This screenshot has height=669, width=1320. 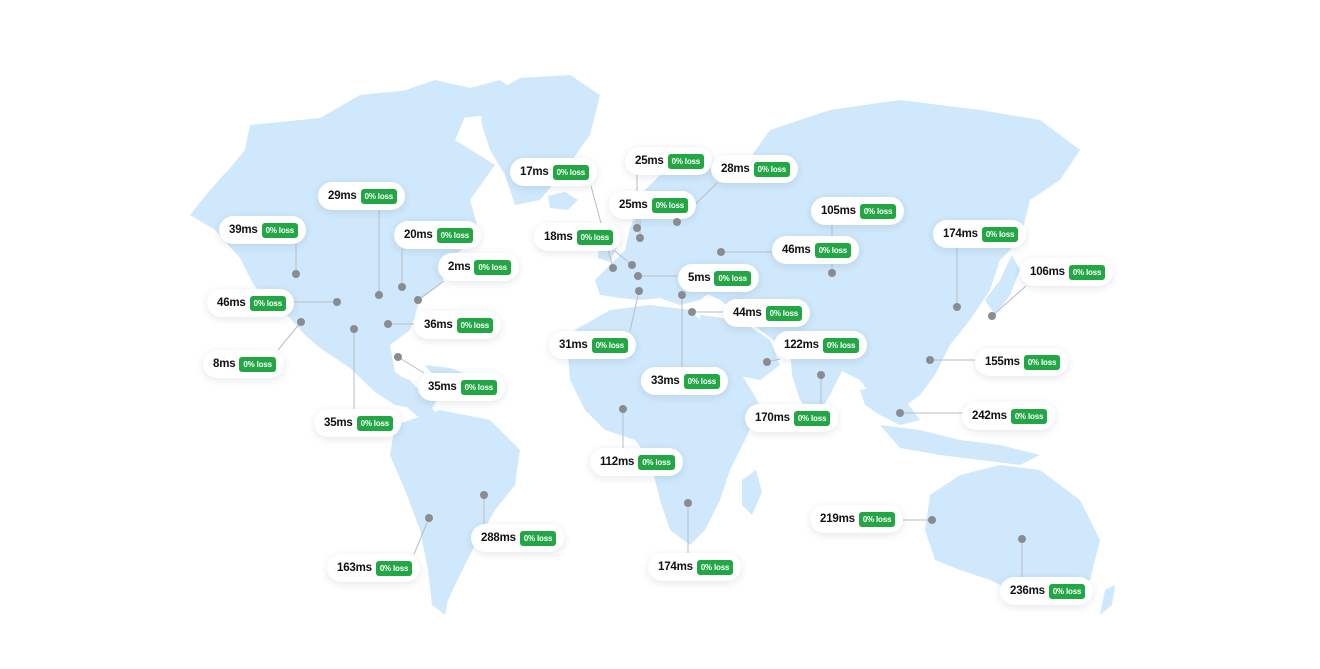 I want to click on latency-value: 29ms, so click(x=342, y=196).